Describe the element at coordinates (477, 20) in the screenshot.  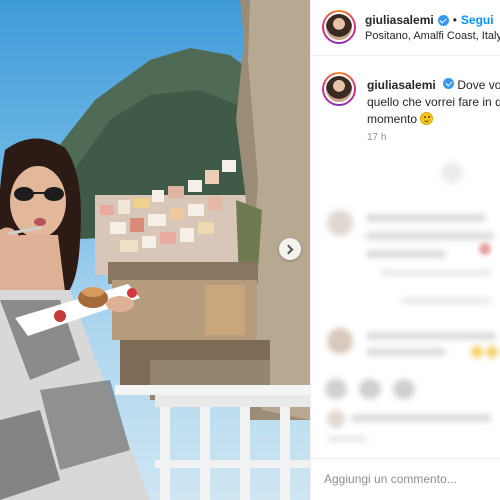
I see `follow-button: Segui` at that location.